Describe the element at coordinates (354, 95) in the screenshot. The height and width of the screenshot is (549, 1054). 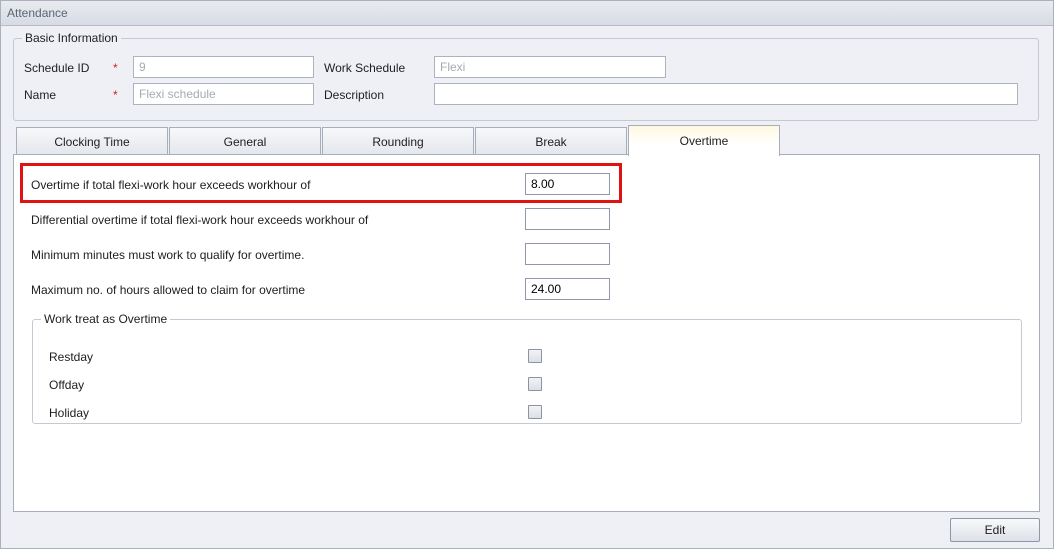
I see `description-label: Description` at that location.